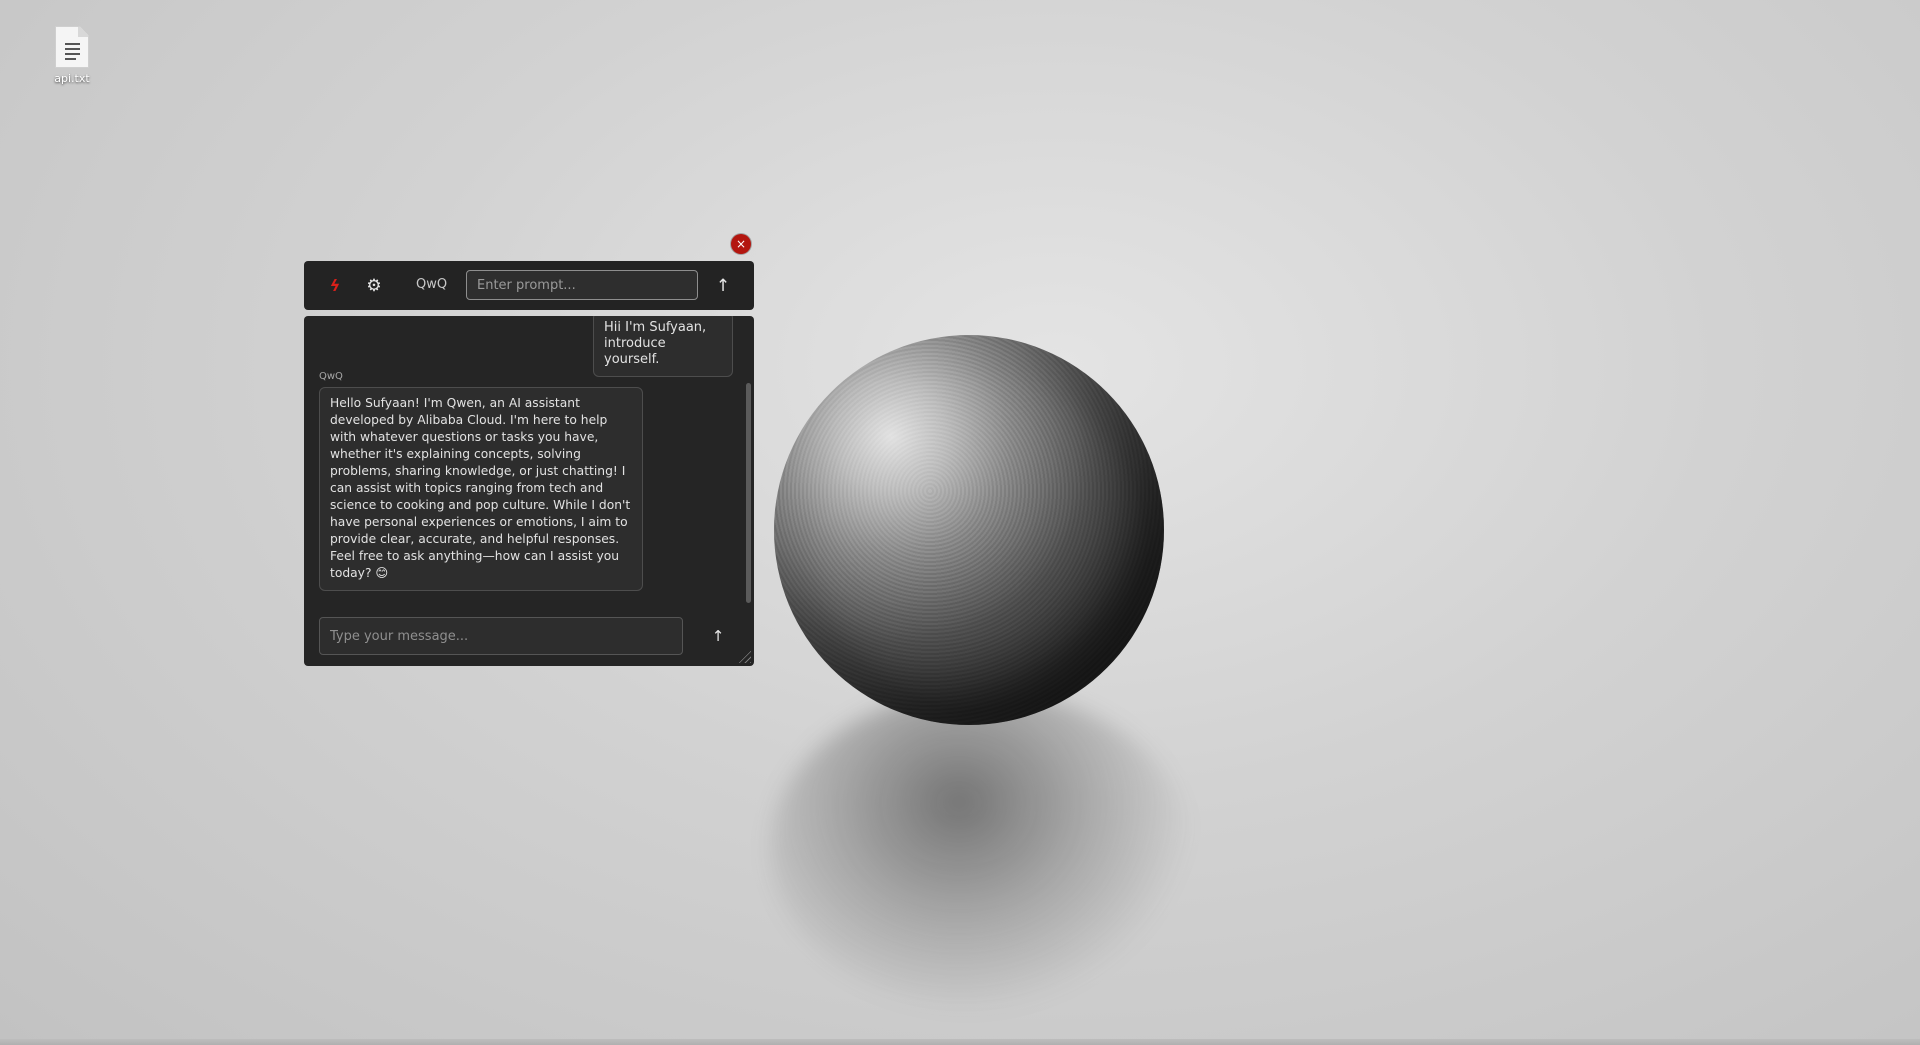 The height and width of the screenshot is (1045, 1920). What do you see at coordinates (718, 636) in the screenshot?
I see `send-arrow-icon: ↑` at bounding box center [718, 636].